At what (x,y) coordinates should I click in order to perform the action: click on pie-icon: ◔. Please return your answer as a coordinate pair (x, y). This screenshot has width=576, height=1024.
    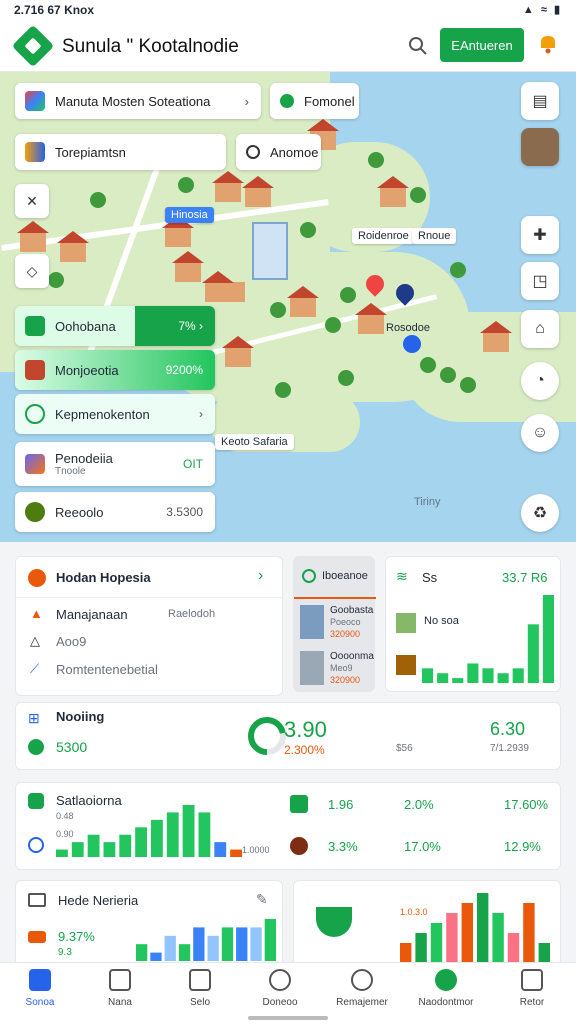
    Looking at the image, I should click on (540, 381).